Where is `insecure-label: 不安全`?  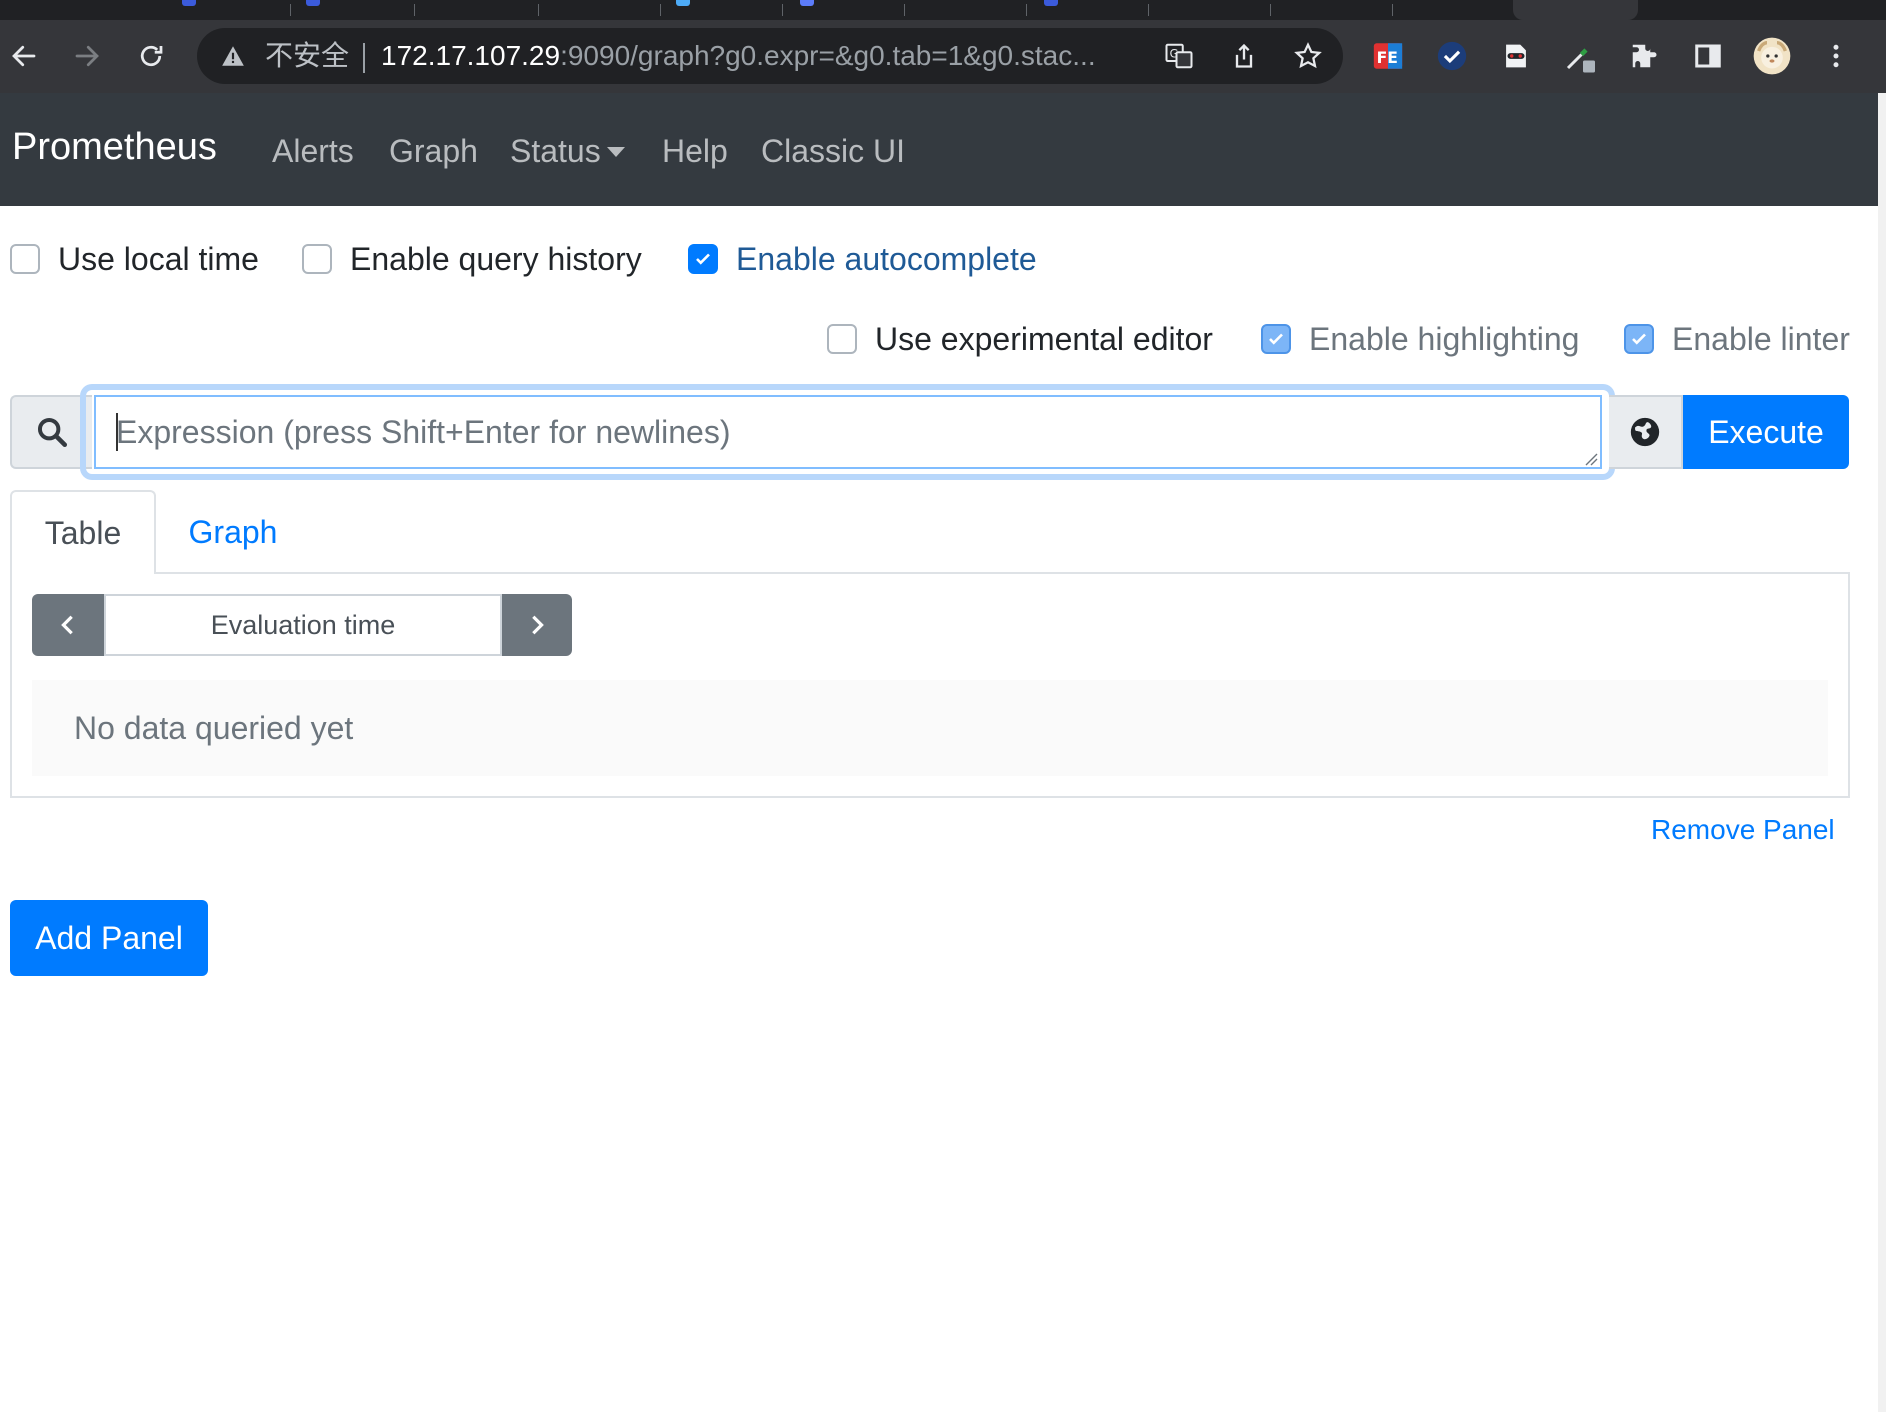 insecure-label: 不安全 is located at coordinates (307, 55).